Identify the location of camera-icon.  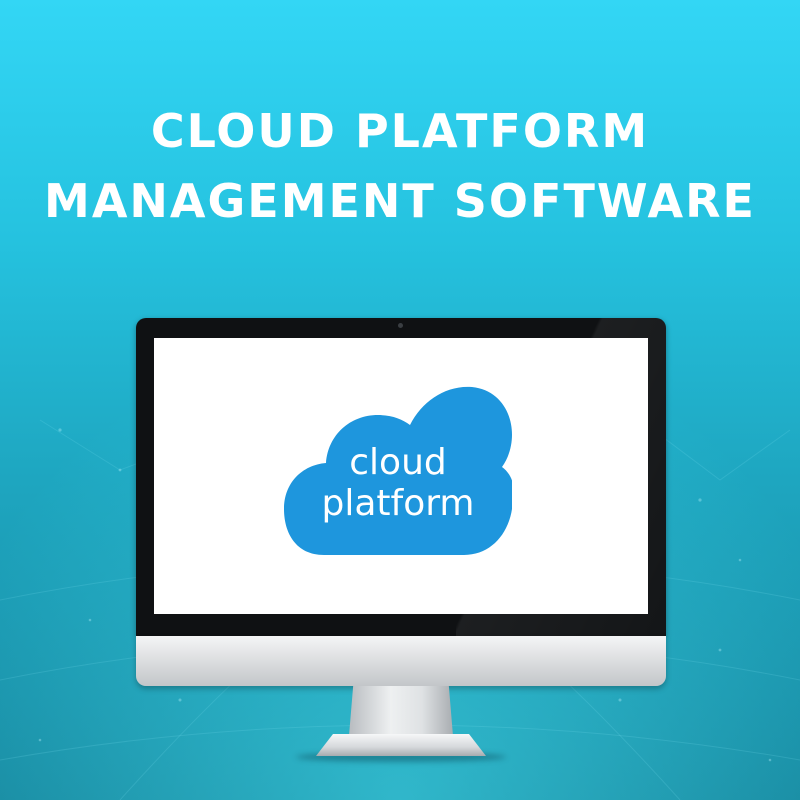
(400, 325).